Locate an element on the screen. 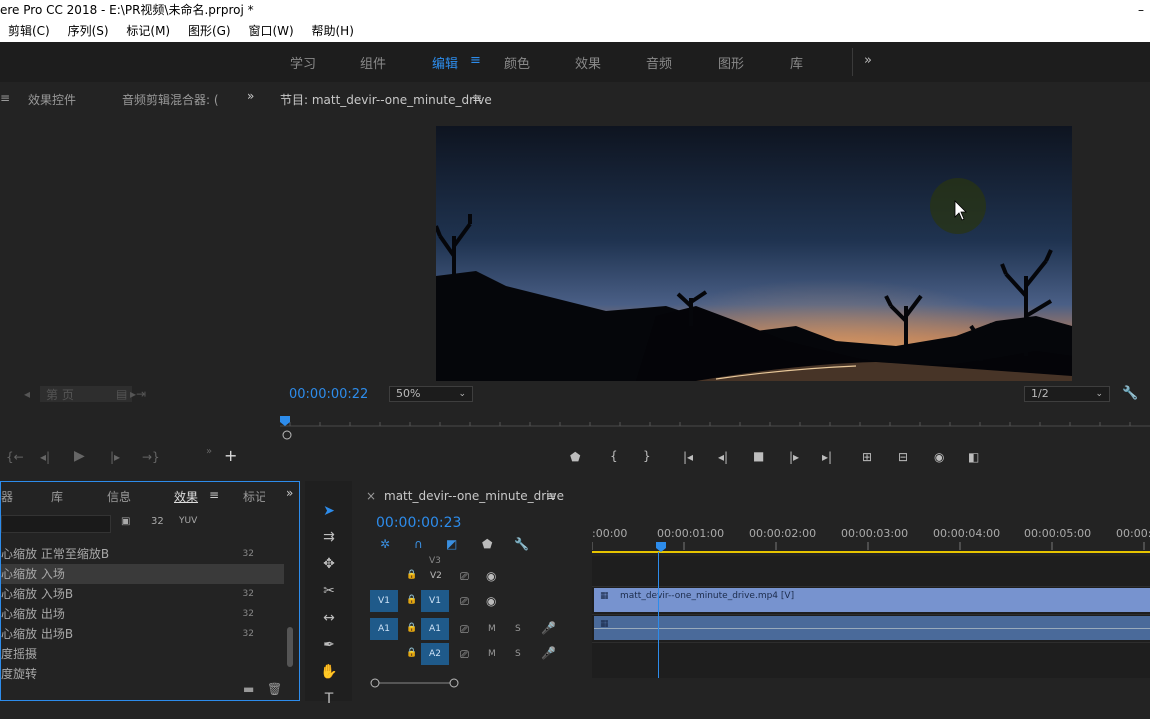  effects-search-input is located at coordinates (56, 524).